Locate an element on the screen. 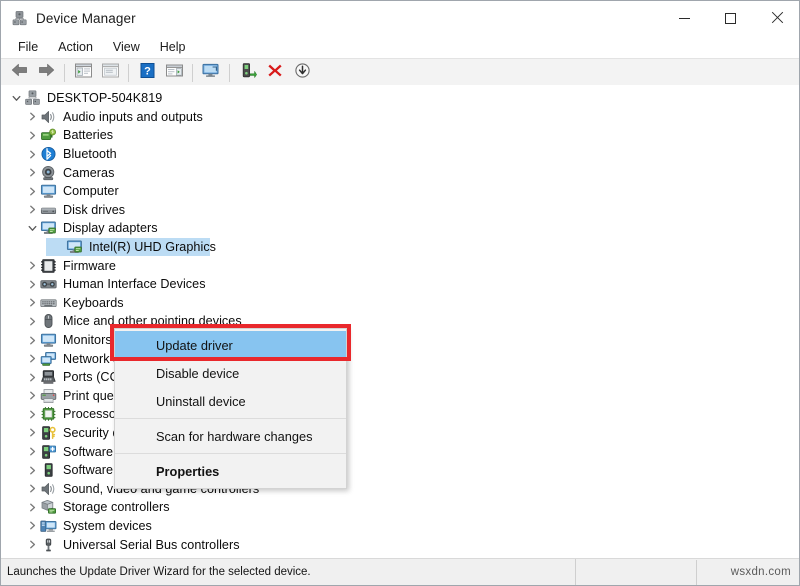 This screenshot has height=586, width=800. context-menu-item-uninstall-device: Uninstall device is located at coordinates (230, 401).